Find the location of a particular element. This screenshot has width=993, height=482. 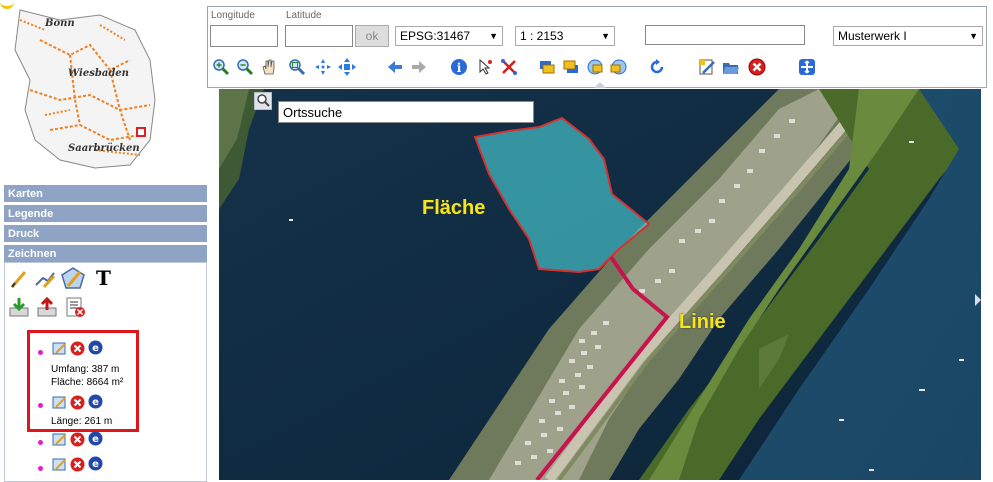

project-value: Musterwerk I is located at coordinates (872, 36).